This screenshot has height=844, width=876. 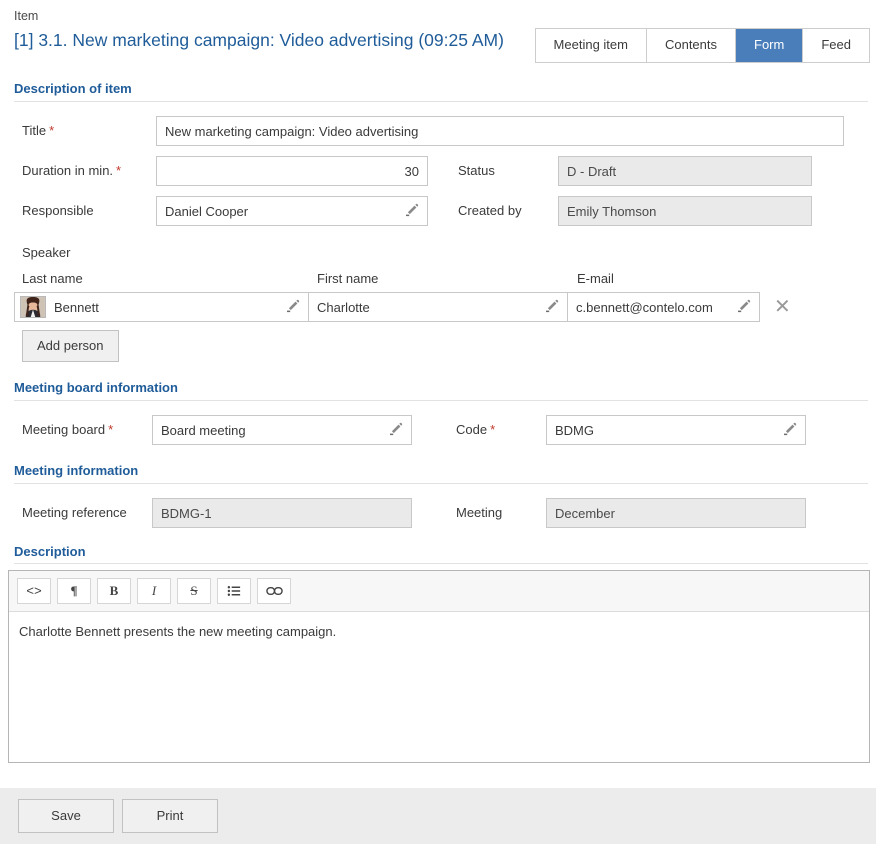 What do you see at coordinates (676, 513) in the screenshot?
I see `meeting-value: December` at bounding box center [676, 513].